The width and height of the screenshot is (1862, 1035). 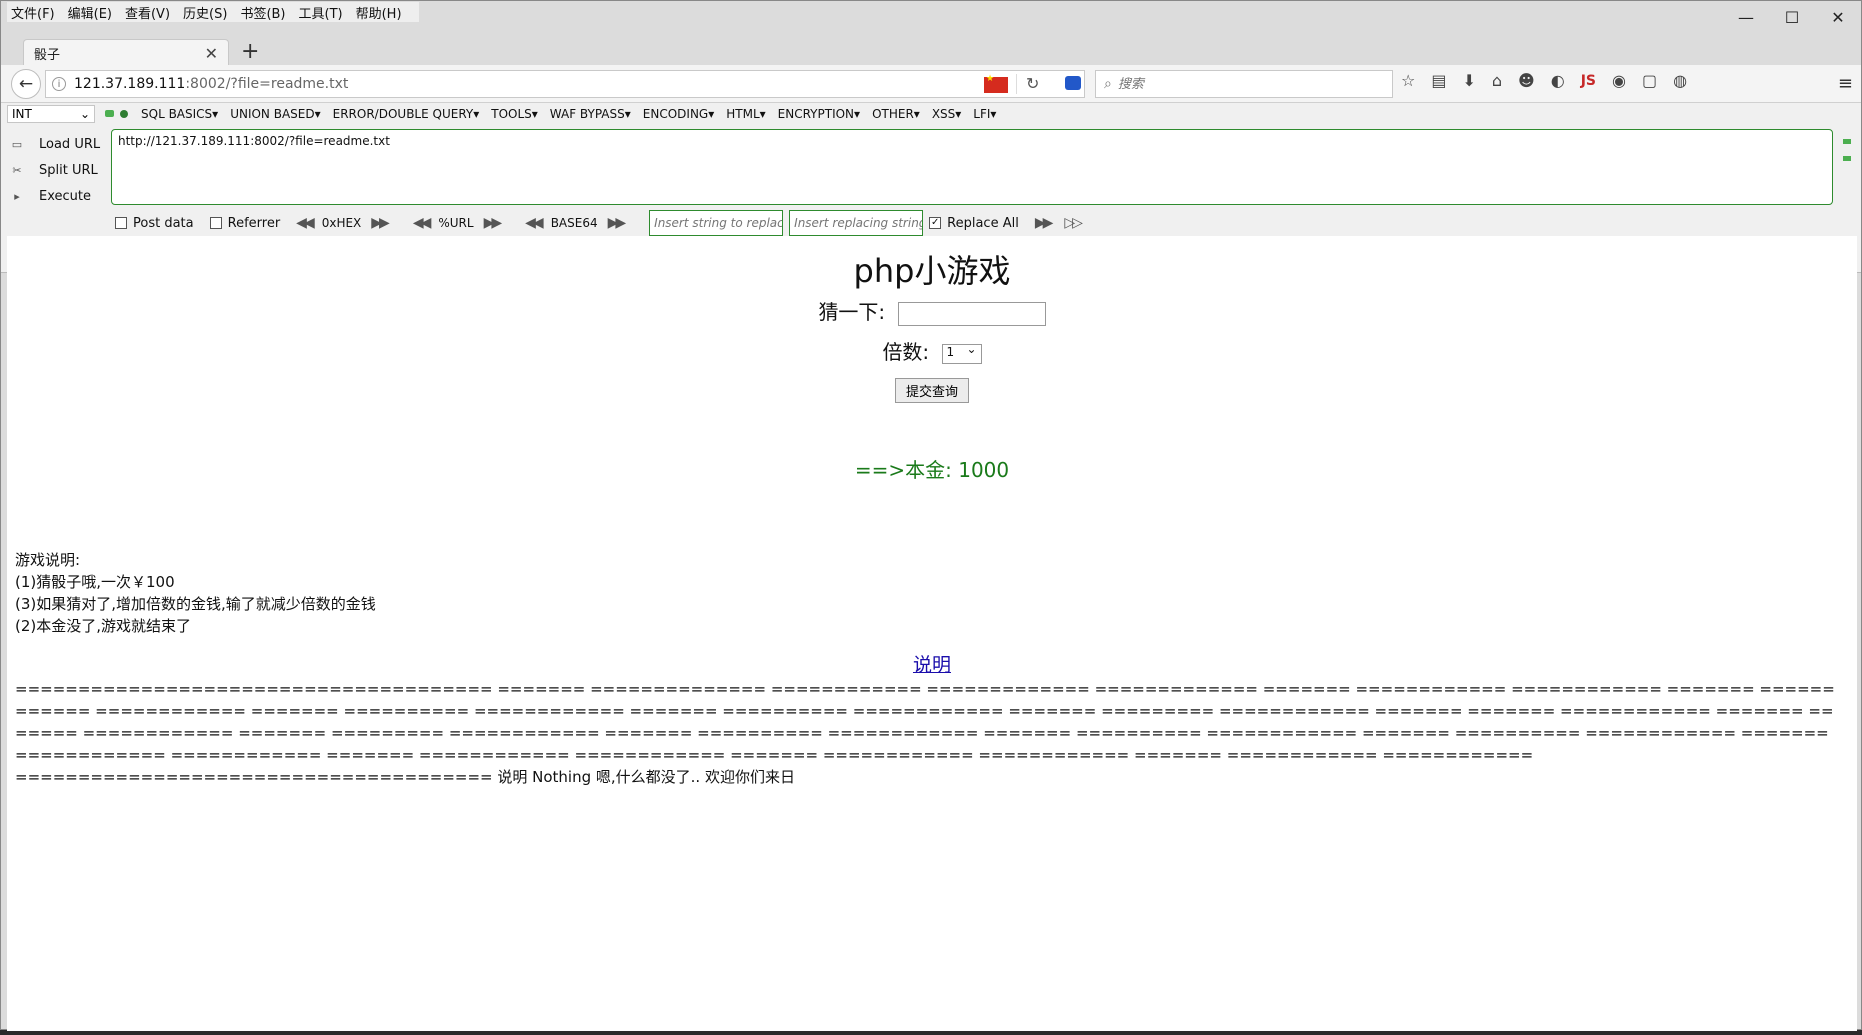 What do you see at coordinates (126, 53) in the screenshot?
I see `tab-active: 骰子 ✕` at bounding box center [126, 53].